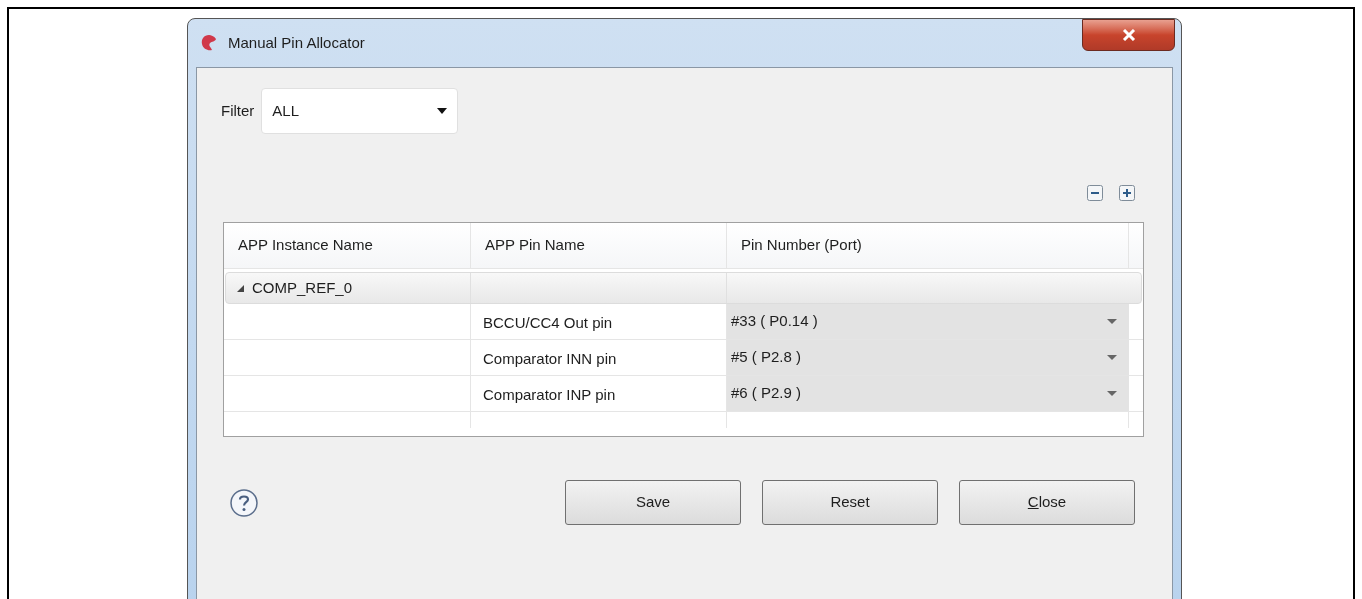 Image resolution: width=1362 pixels, height=599 pixels. I want to click on close-button: Close, so click(1047, 502).